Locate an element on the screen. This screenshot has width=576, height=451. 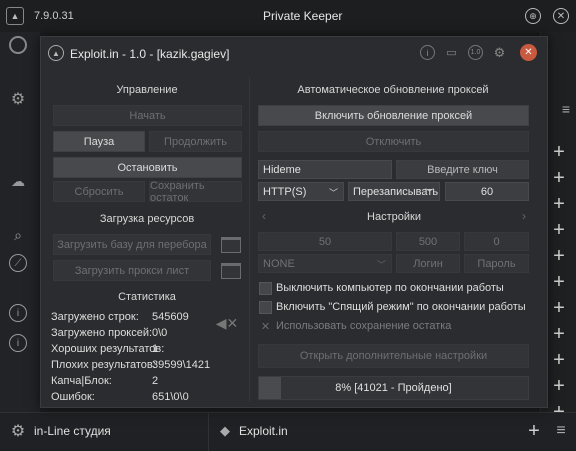
stat-label: Ошибок: is located at coordinates (73, 397).